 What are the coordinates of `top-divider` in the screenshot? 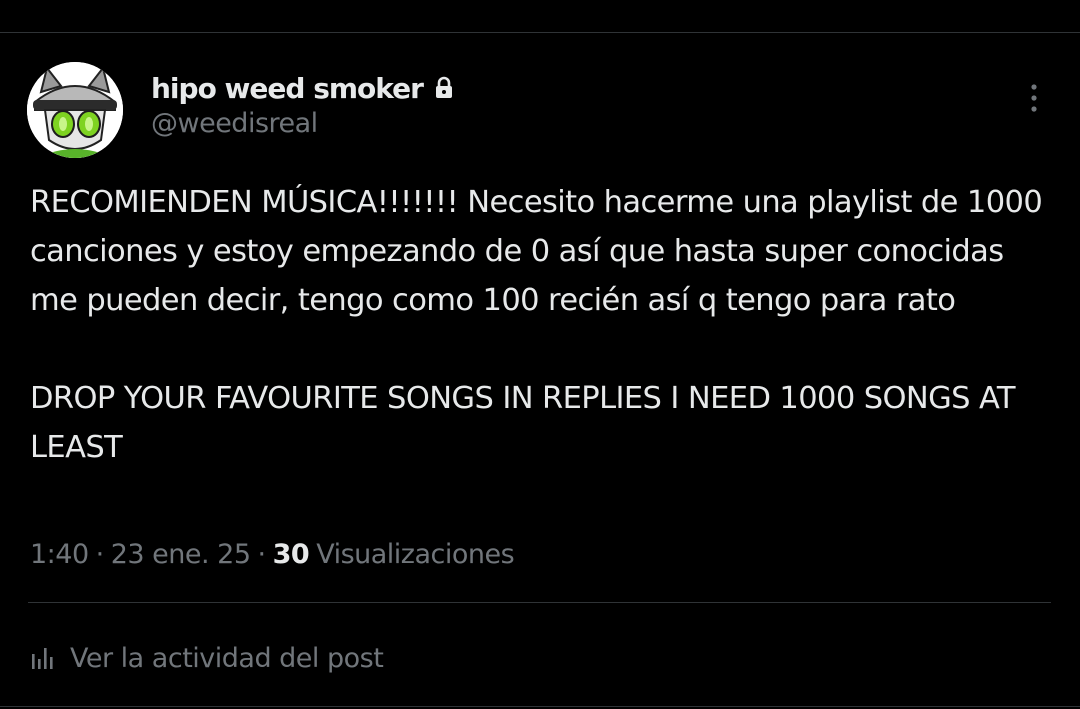 It's located at (540, 32).